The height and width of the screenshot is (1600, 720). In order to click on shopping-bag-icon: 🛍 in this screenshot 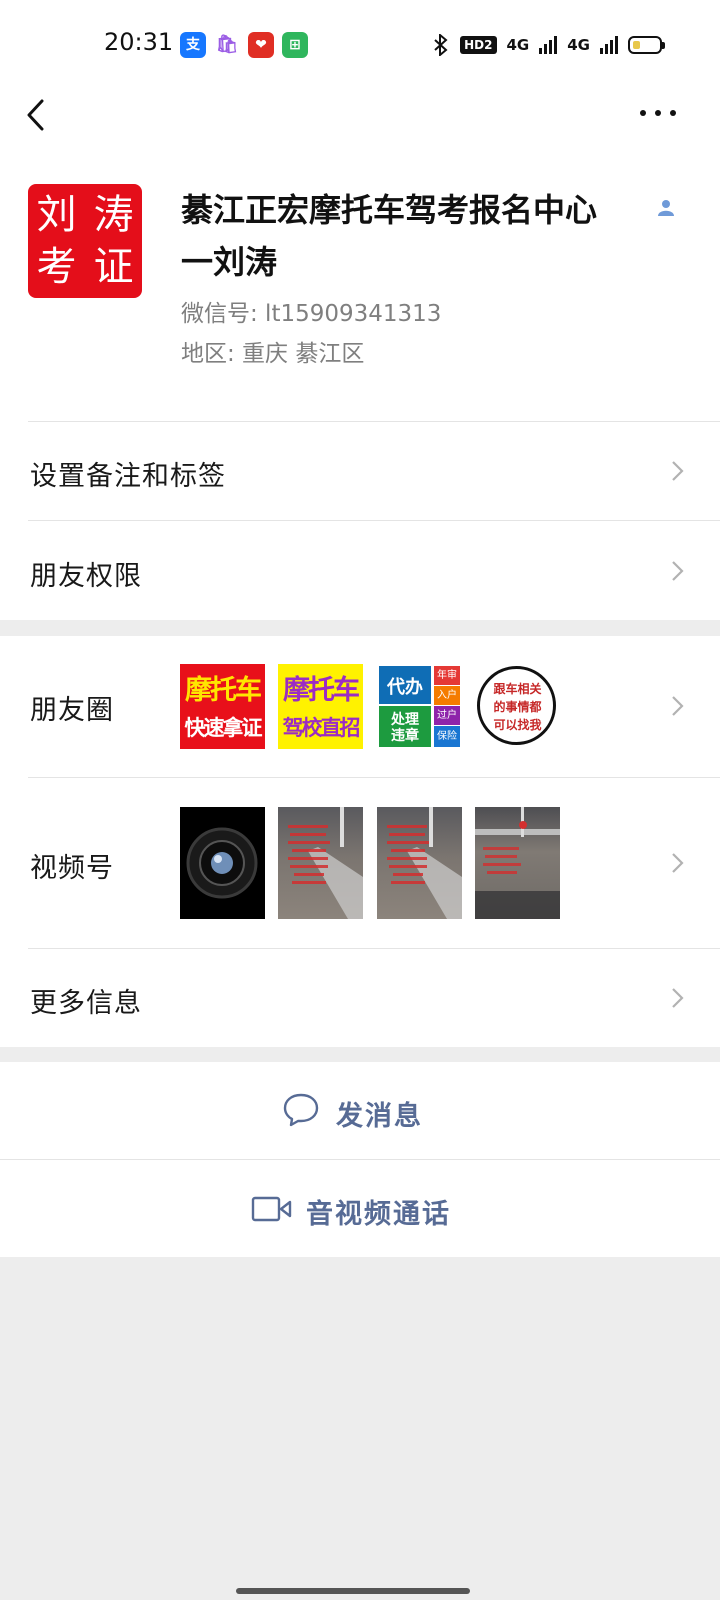, I will do `click(227, 45)`.